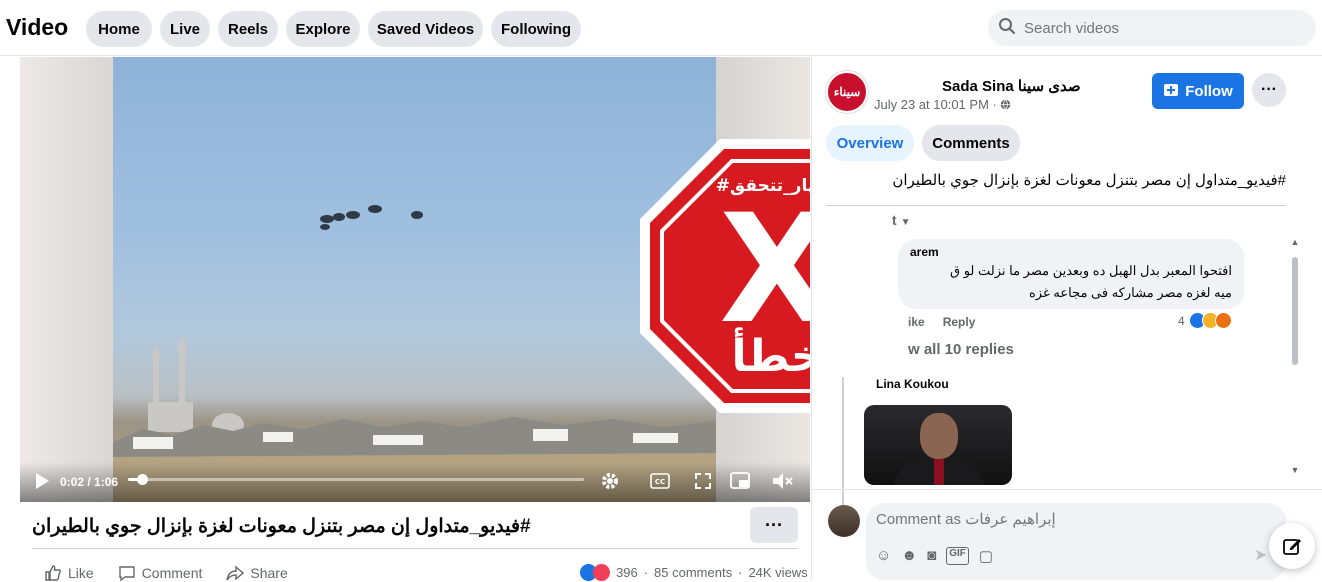  What do you see at coordinates (89, 482) in the screenshot?
I see `time-display: 0:02 / 1:06` at bounding box center [89, 482].